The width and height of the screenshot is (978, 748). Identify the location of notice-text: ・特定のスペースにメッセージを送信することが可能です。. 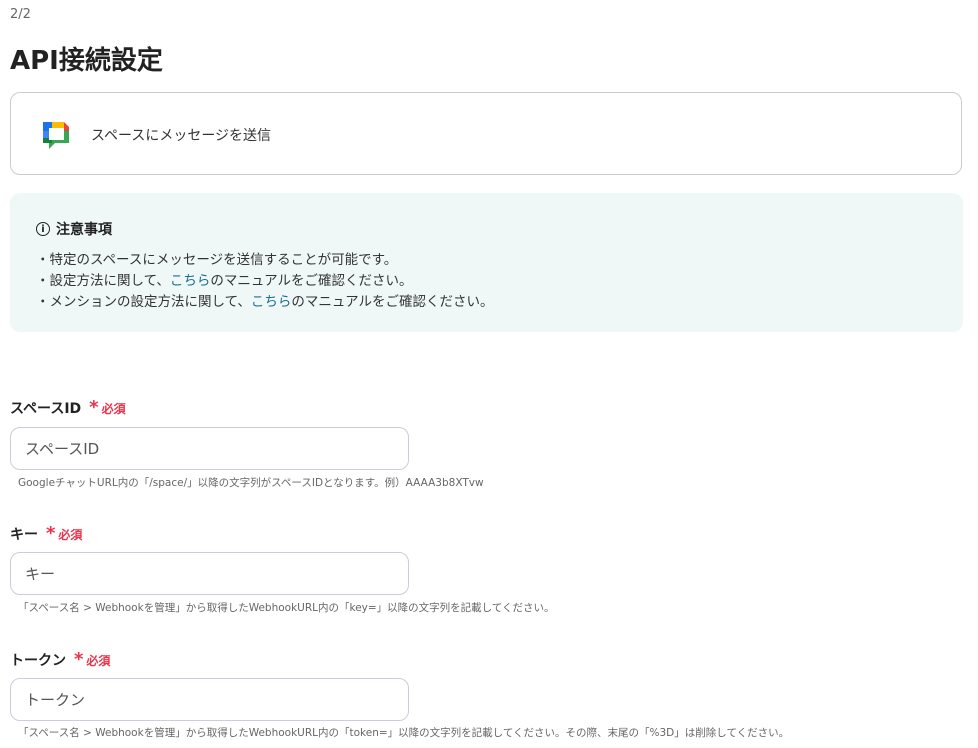
(217, 260).